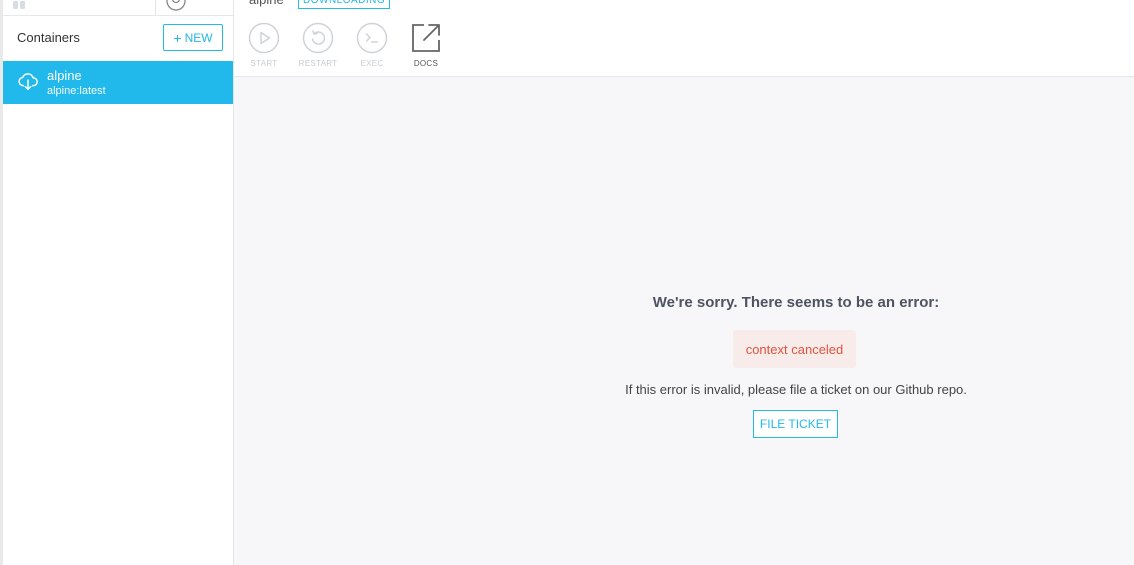 This screenshot has width=1134, height=565. What do you see at coordinates (118, 8) in the screenshot?
I see `sidebar-top-bar` at bounding box center [118, 8].